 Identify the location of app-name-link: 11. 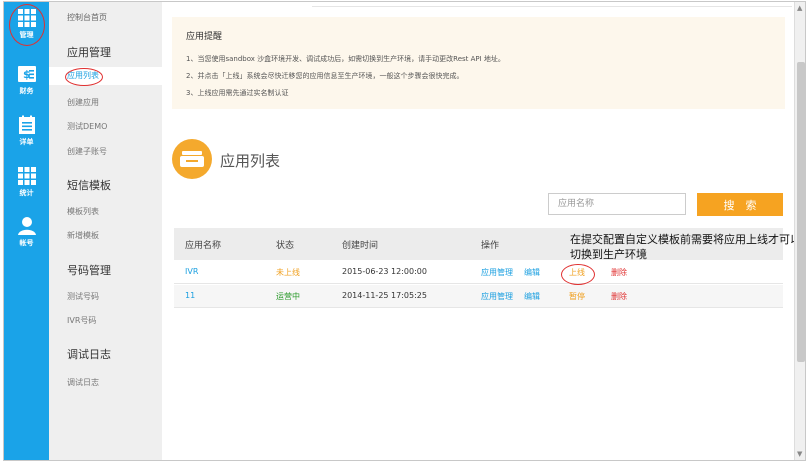
(190, 295).